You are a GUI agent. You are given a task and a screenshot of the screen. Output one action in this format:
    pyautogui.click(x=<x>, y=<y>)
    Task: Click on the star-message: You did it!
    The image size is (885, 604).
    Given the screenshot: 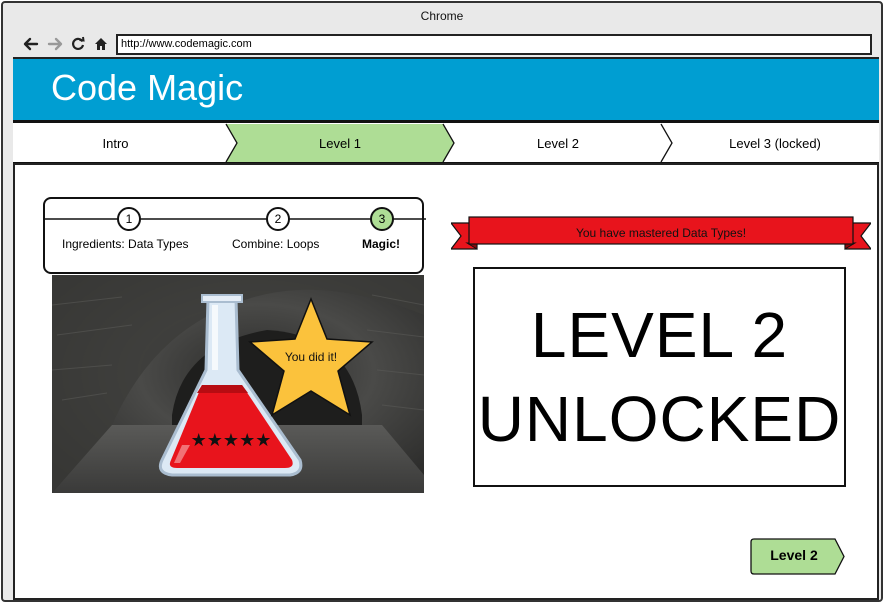 What is the action you would take?
    pyautogui.click(x=311, y=357)
    